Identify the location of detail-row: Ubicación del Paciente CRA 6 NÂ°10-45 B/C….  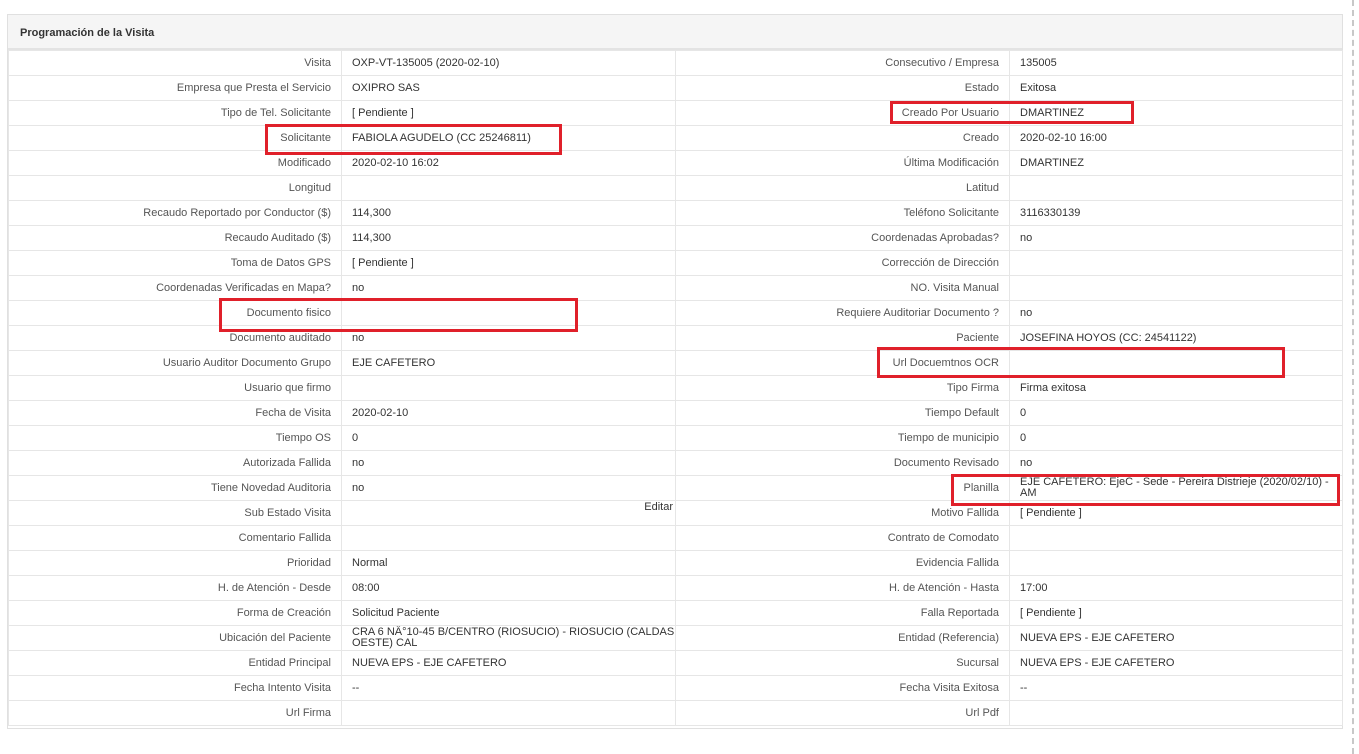
(675, 638).